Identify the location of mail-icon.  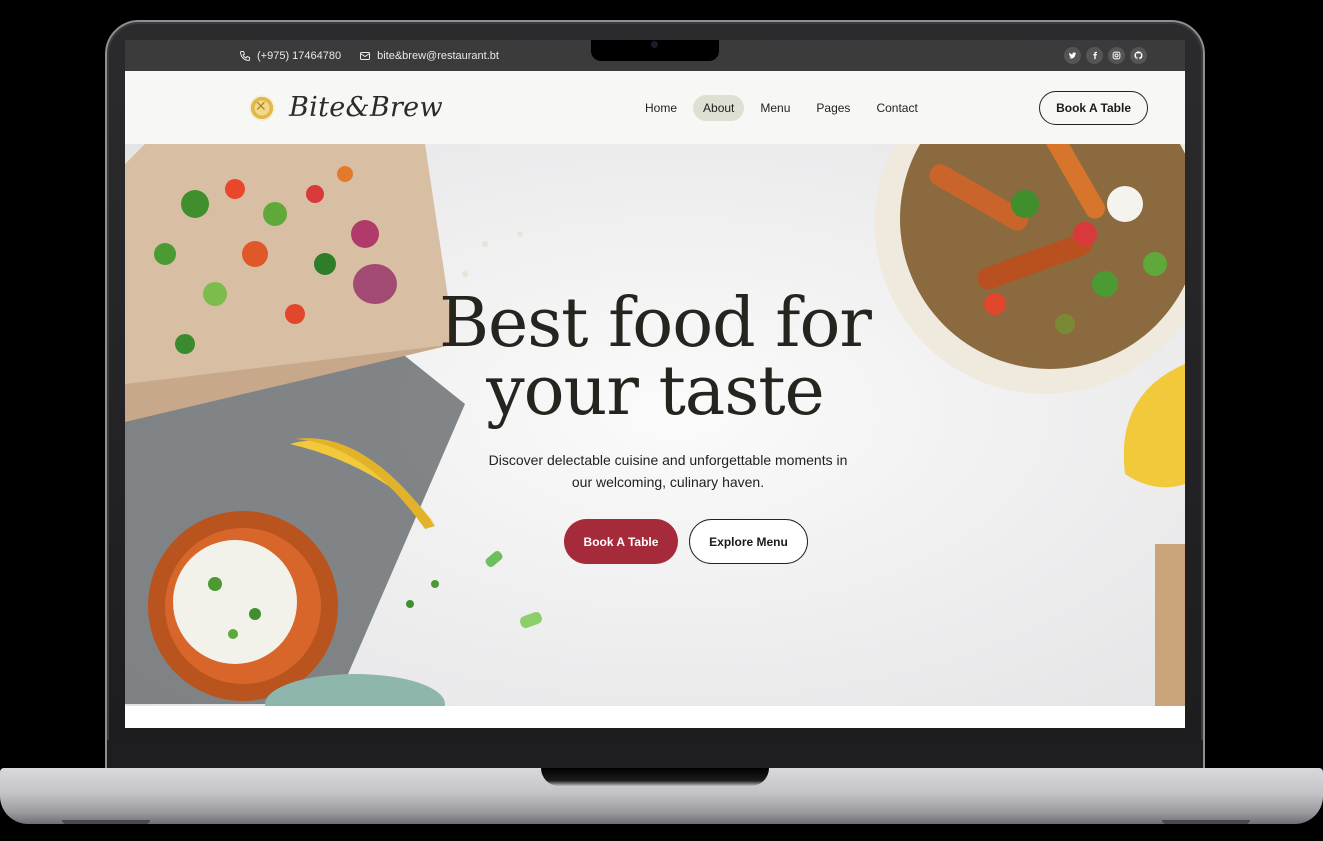
(365, 55).